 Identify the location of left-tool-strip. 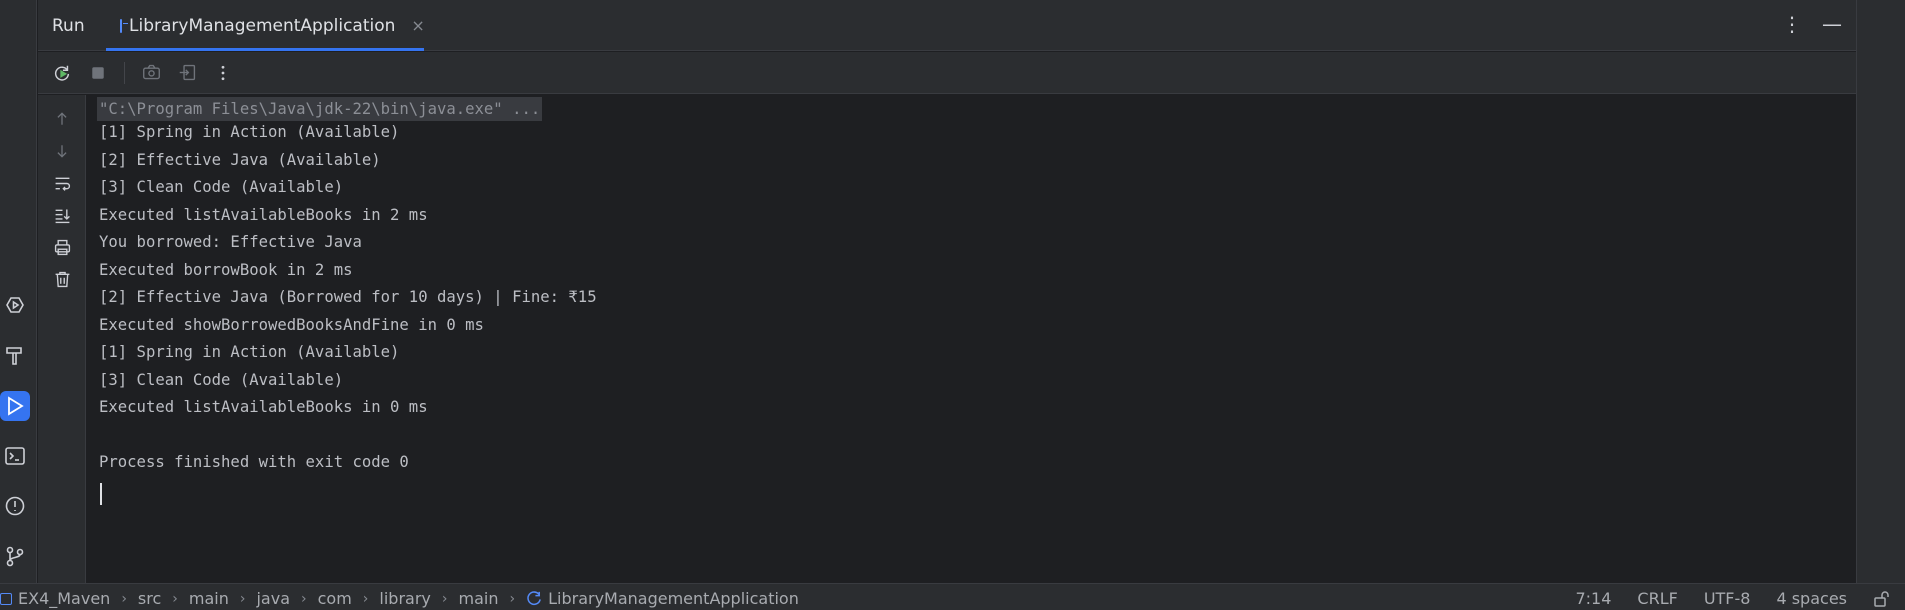
(18, 291).